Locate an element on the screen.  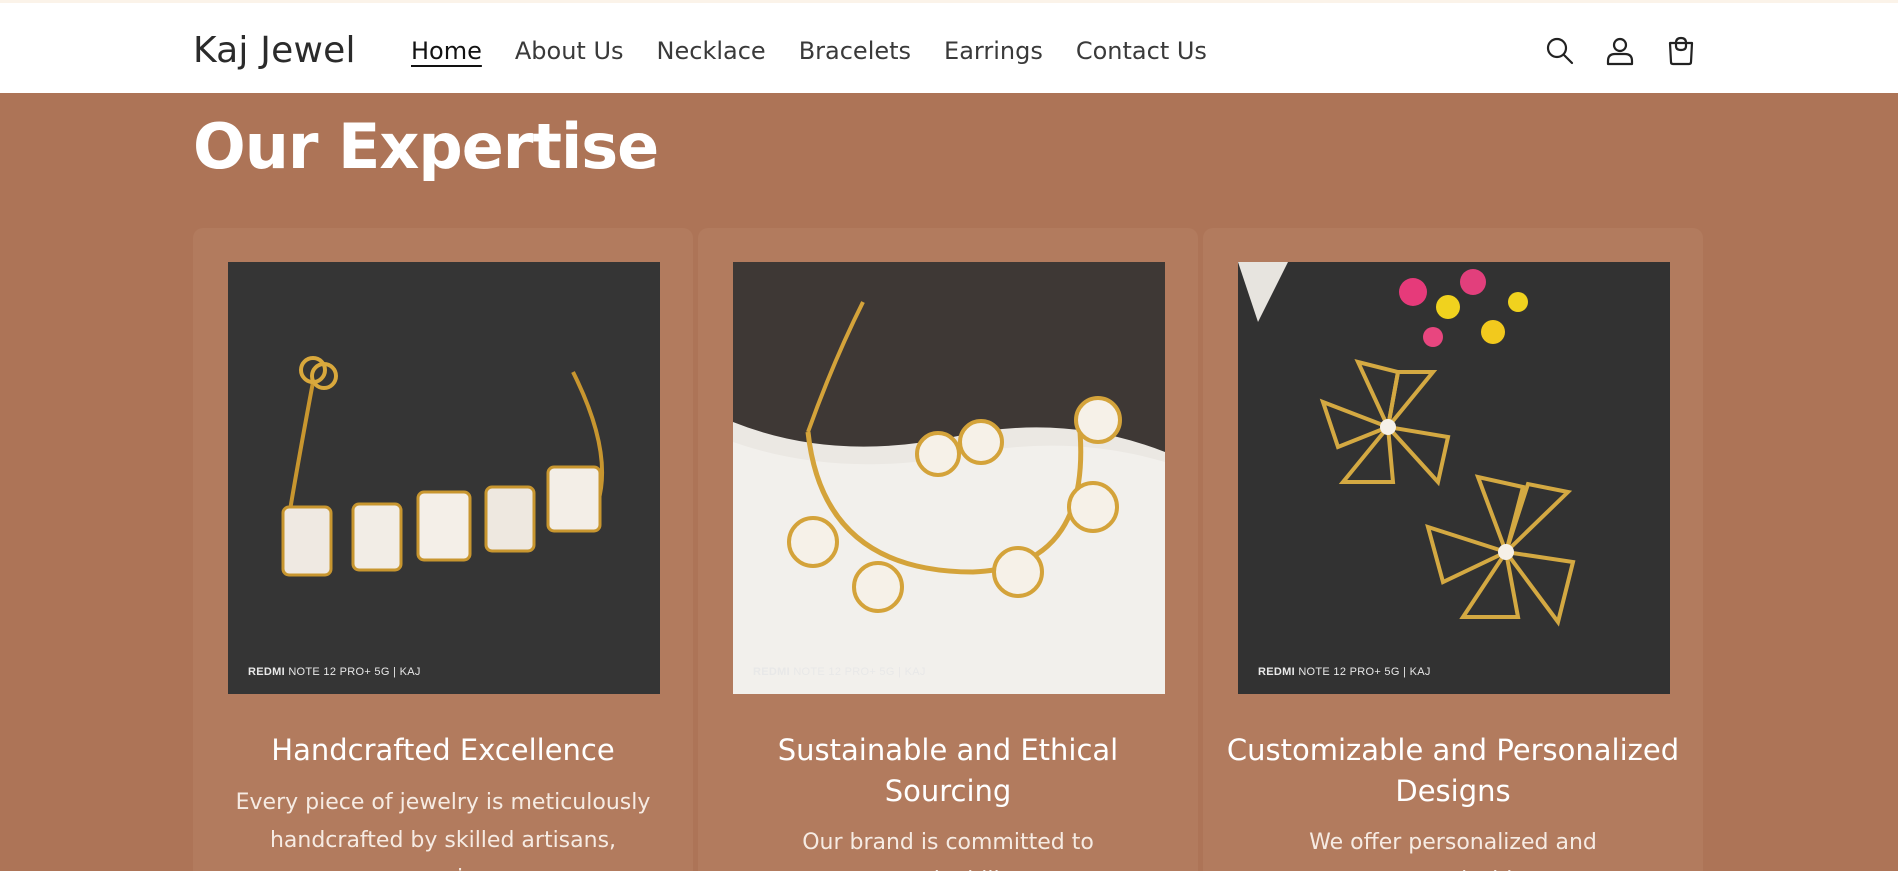
nav-contact-us: Contact Us is located at coordinates (1141, 51).